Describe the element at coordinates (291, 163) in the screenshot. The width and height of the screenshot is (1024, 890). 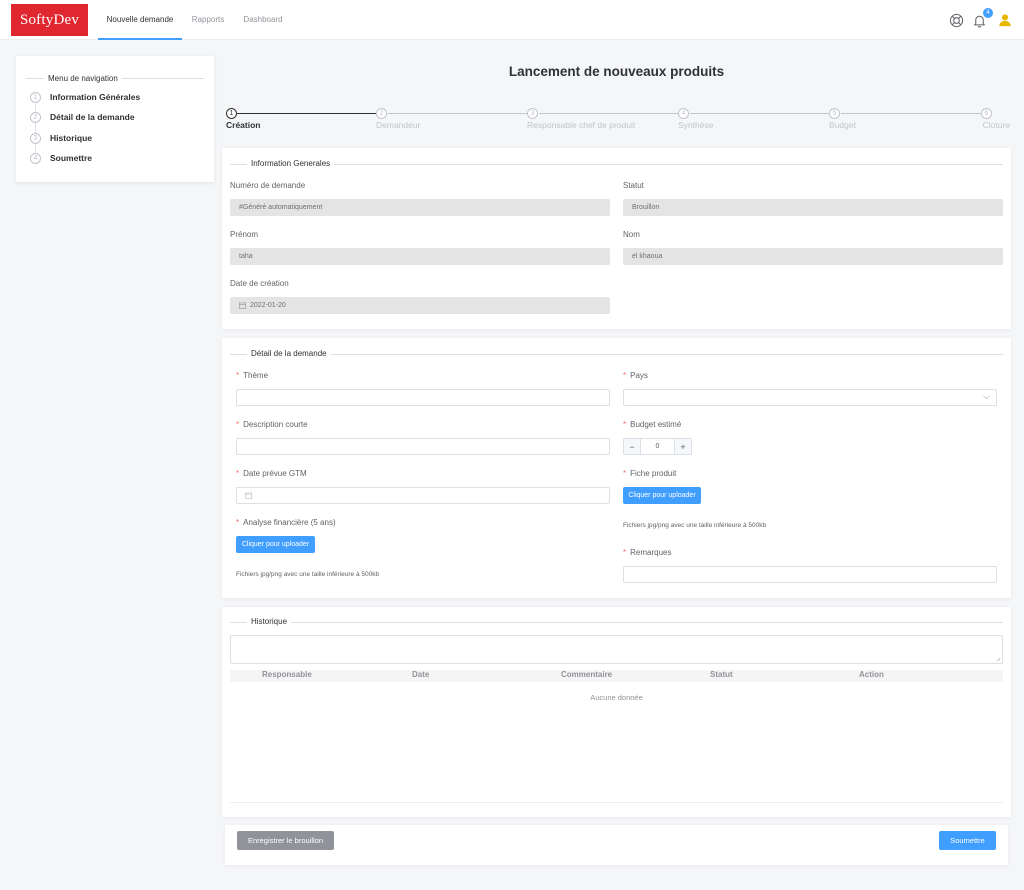
I see `section-title: Information Generales` at that location.